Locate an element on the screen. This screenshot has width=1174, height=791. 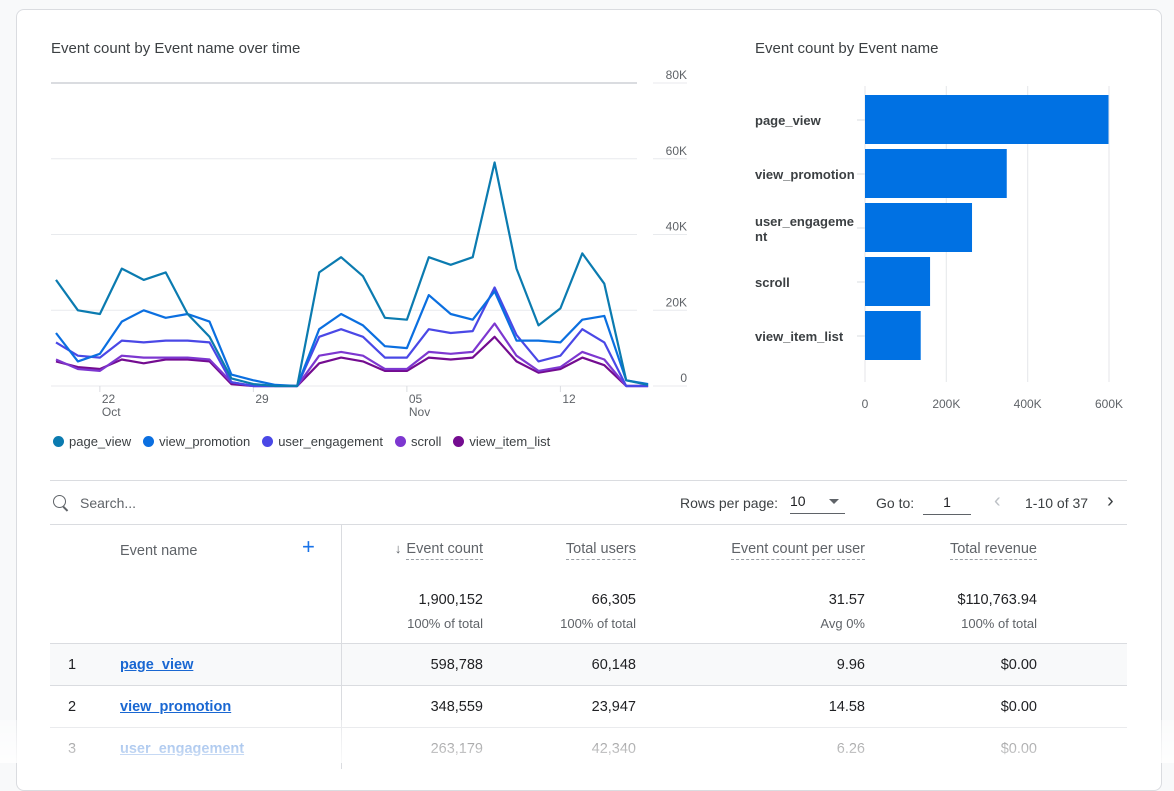
total-value: 1,900,152 is located at coordinates (450, 600).